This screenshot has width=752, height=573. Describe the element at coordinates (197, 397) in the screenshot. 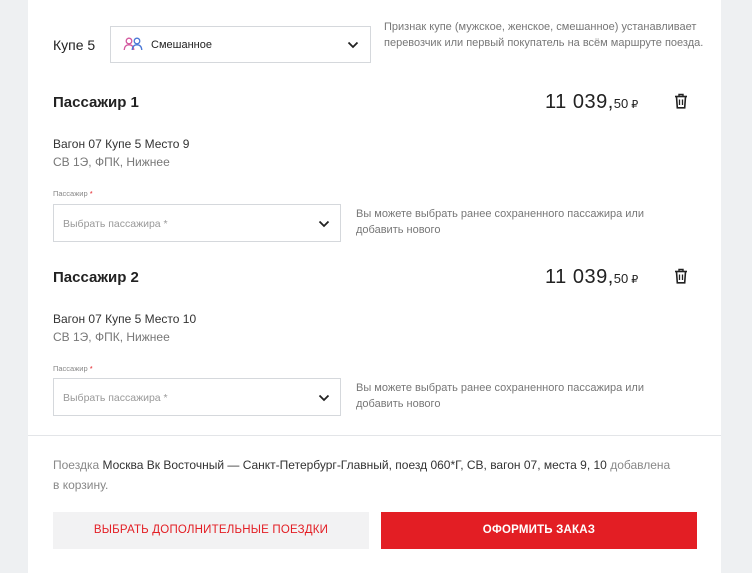

I see `passenger-2-select: Выбрать пассажира *` at that location.